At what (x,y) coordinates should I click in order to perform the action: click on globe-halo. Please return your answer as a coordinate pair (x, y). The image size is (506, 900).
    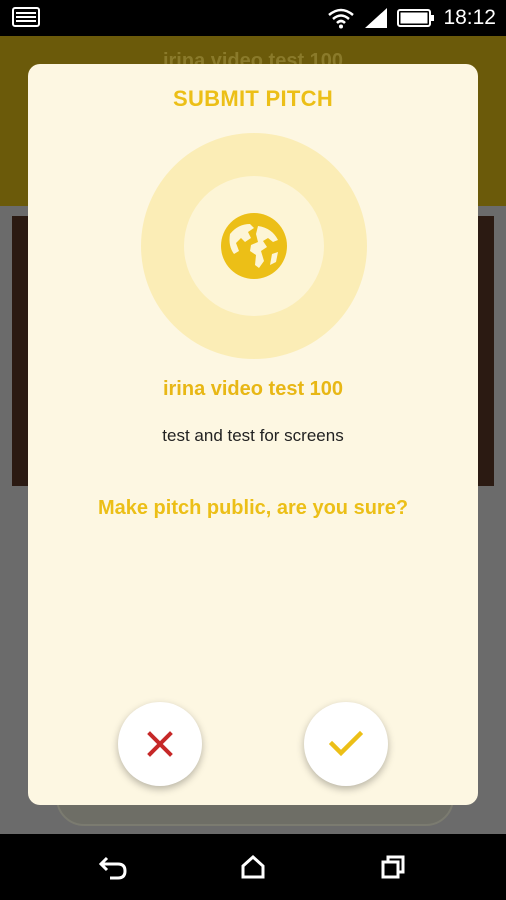
    Looking at the image, I should click on (254, 246).